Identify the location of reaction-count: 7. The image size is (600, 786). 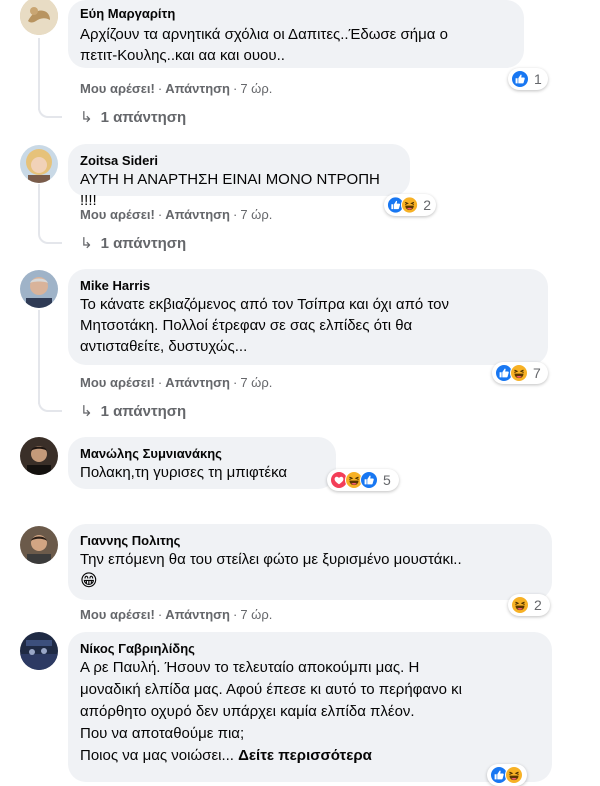
(537, 373).